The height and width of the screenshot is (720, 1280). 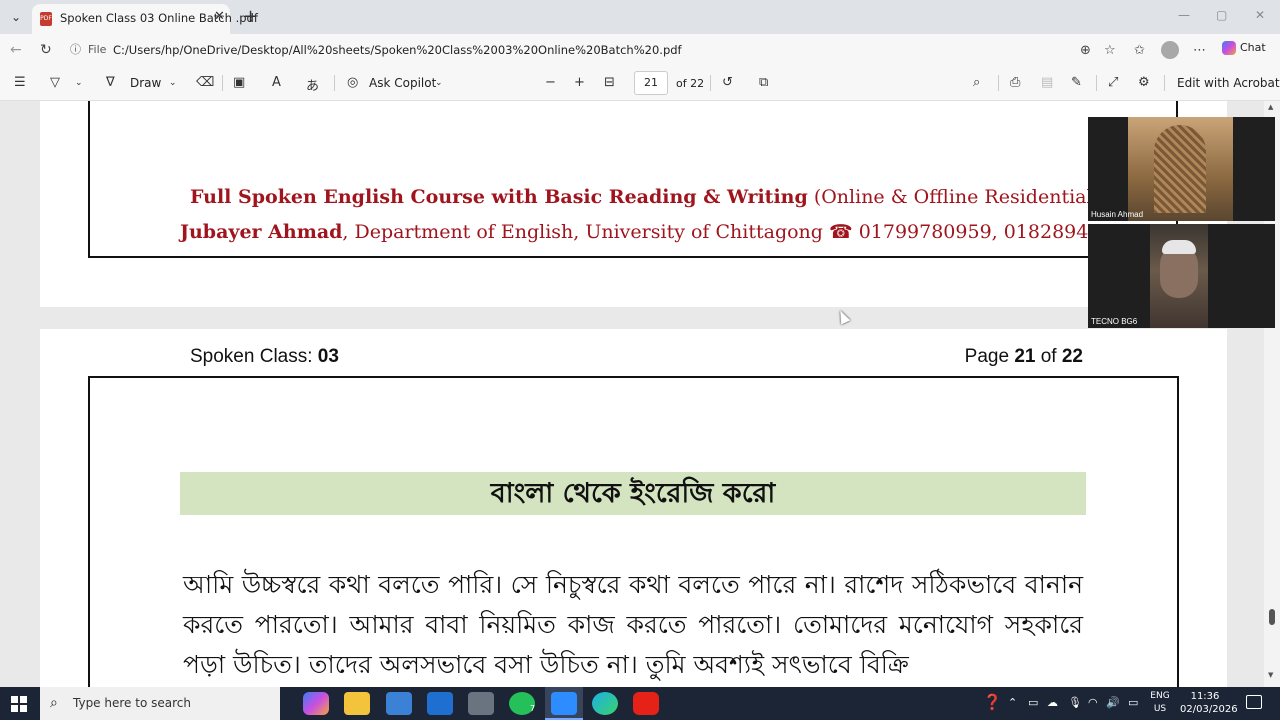 I want to click on show-hidden-icons-icon: ⌃, so click(x=1012, y=702).